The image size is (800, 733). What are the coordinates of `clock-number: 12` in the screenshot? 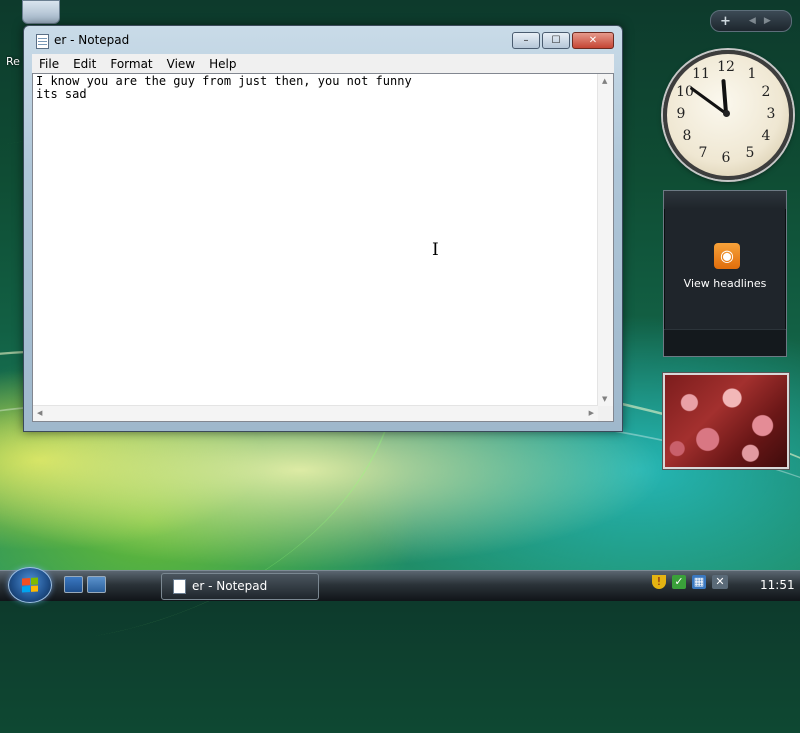 It's located at (726, 67).